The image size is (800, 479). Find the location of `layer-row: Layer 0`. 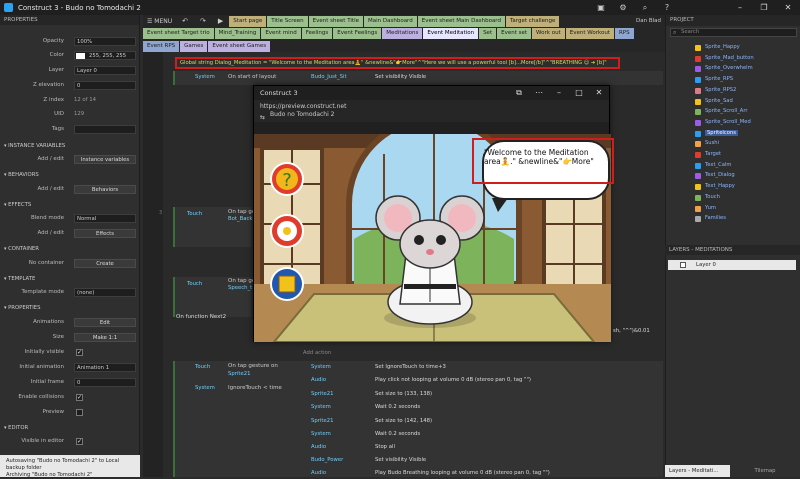

layer-row: Layer 0 is located at coordinates (732, 265).